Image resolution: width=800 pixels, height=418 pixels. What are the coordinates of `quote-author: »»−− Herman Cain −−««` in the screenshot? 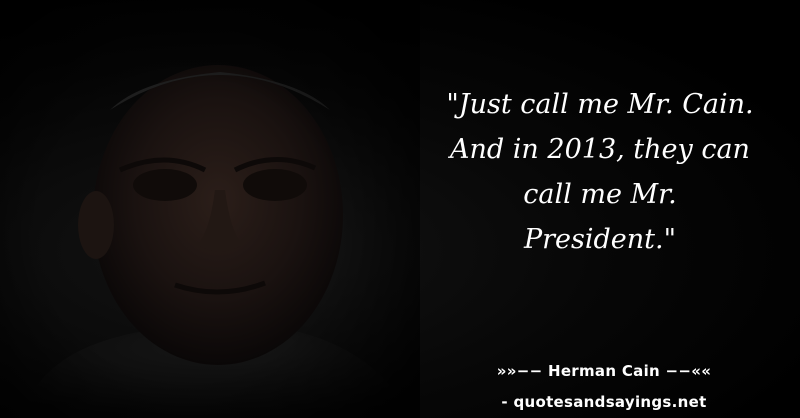 It's located at (604, 371).